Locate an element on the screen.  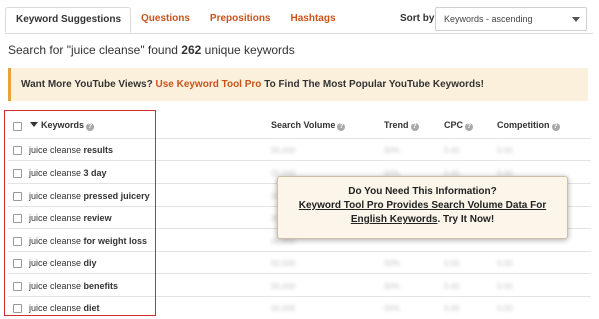
column-header-search-volume: Search Volume? is located at coordinates (308, 125).